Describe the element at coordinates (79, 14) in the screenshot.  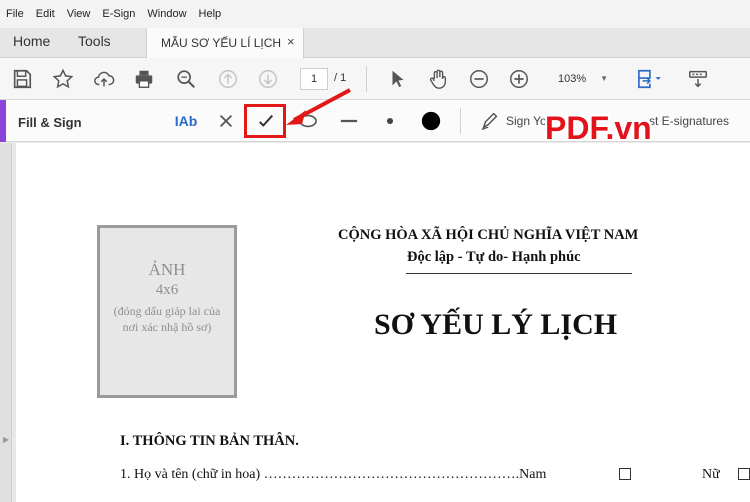
I see `menu-view: View` at that location.